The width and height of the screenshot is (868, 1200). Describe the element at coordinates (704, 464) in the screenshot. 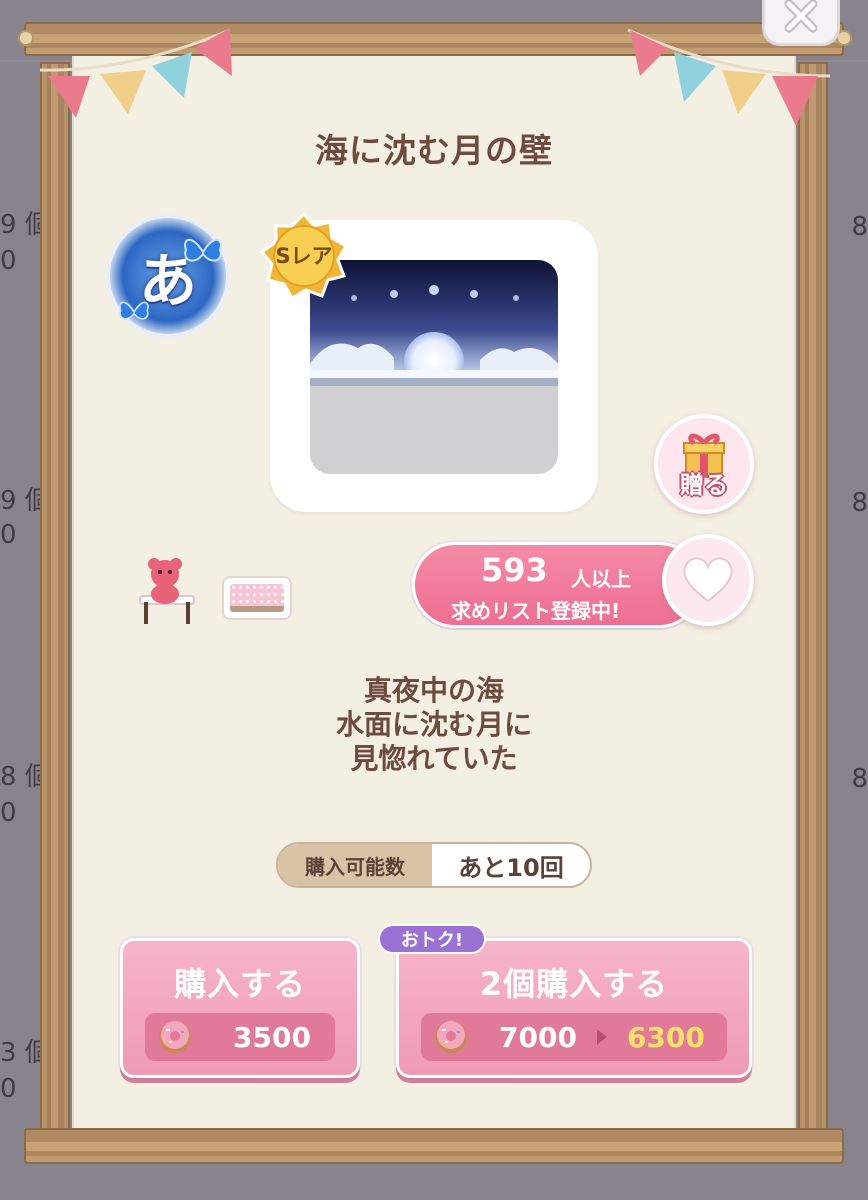

I see `gift-button: 贈る` at that location.